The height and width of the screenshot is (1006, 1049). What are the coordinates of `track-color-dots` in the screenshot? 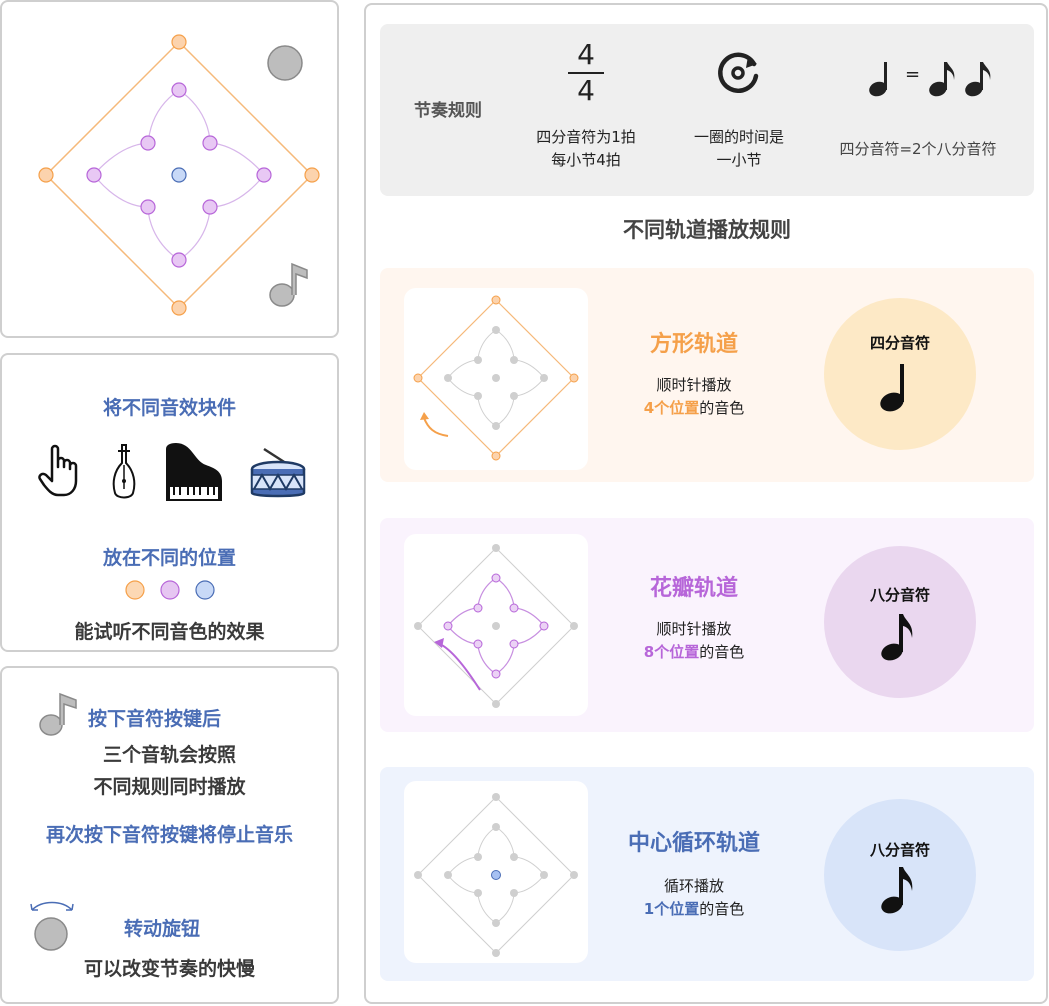 It's located at (170, 590).